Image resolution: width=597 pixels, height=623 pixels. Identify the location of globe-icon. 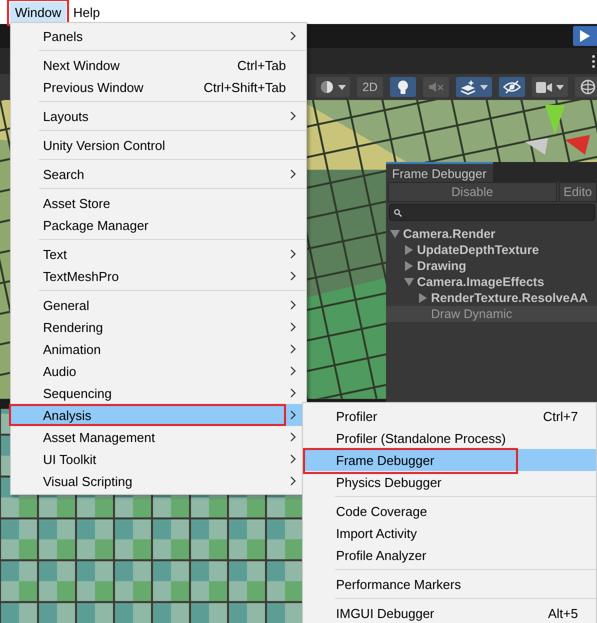
(588, 87).